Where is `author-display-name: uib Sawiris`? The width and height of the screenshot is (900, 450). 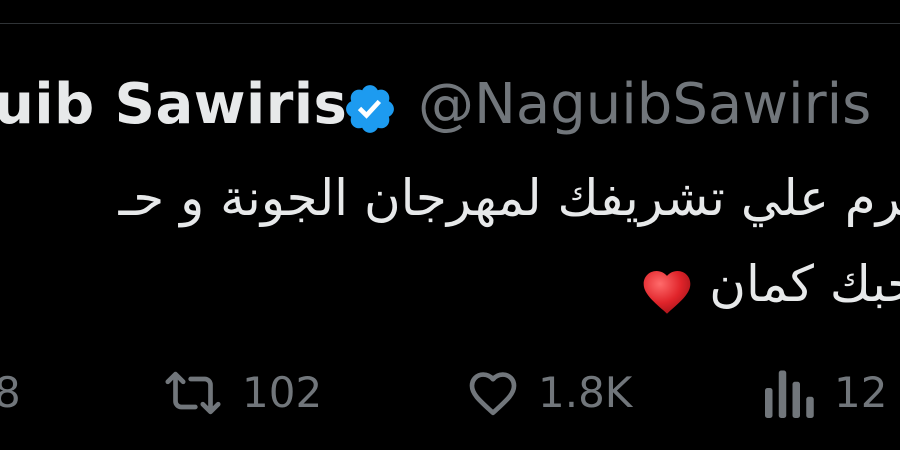
author-display-name: uib Sawiris is located at coordinates (173, 105).